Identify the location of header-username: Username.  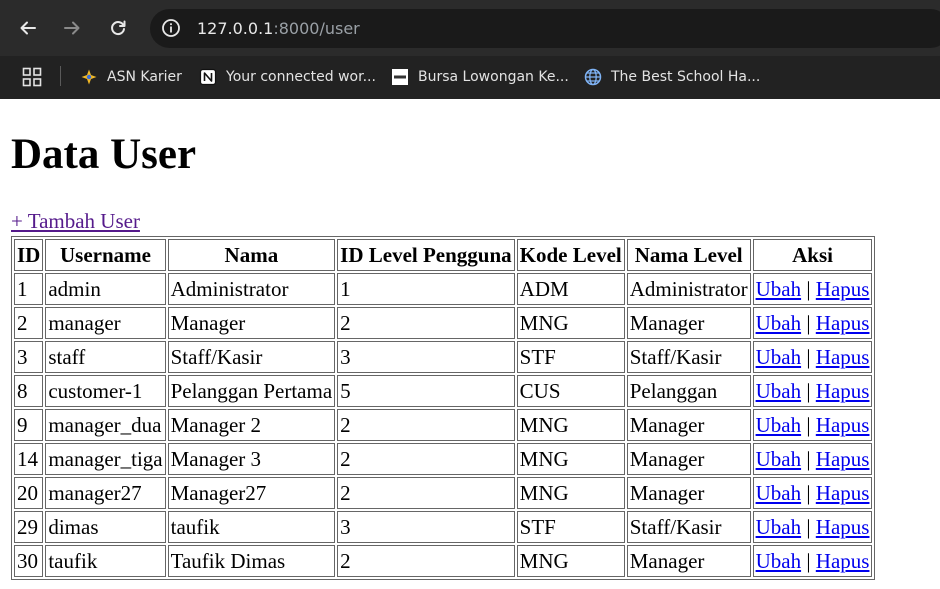
(105, 255).